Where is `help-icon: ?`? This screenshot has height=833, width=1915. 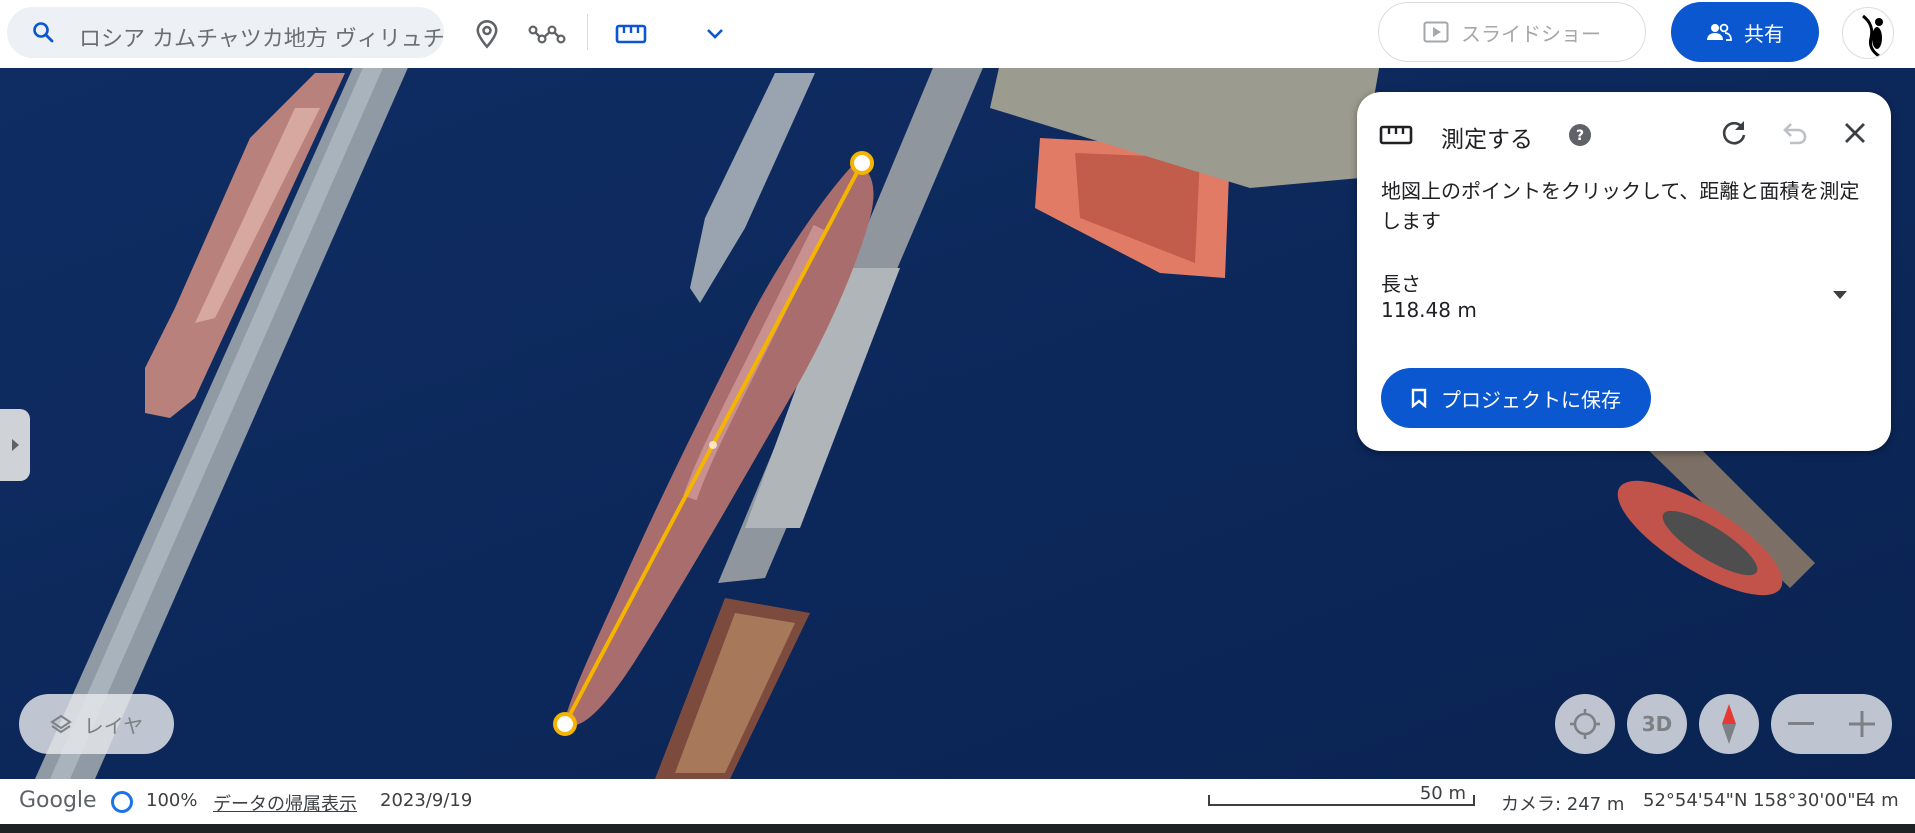 help-icon: ? is located at coordinates (1580, 135).